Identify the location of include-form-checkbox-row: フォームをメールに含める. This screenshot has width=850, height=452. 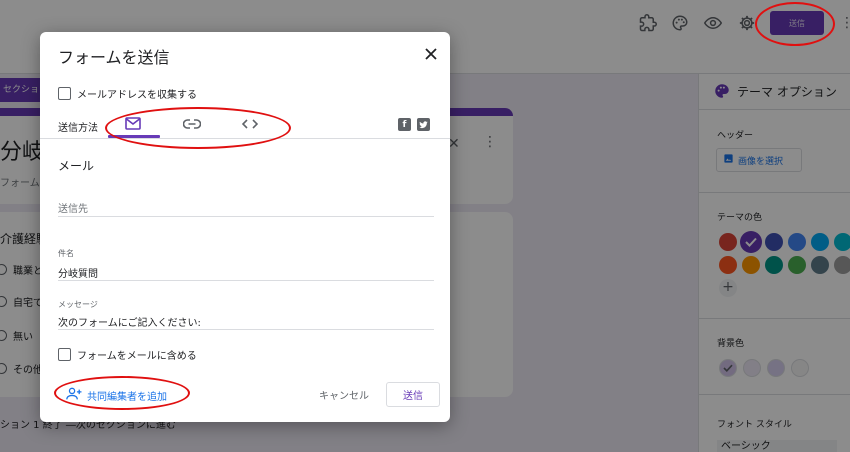
(127, 354).